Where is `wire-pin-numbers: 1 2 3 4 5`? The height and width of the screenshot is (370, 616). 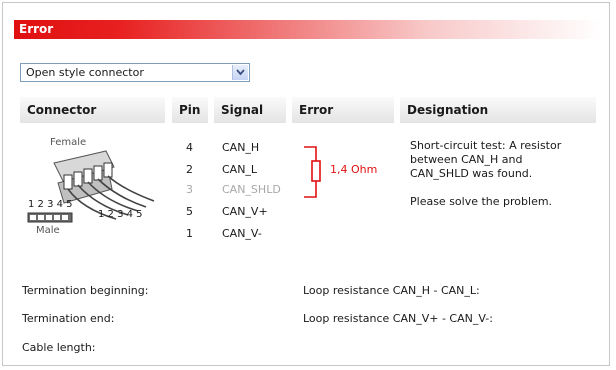 wire-pin-numbers: 1 2 3 4 5 is located at coordinates (120, 214).